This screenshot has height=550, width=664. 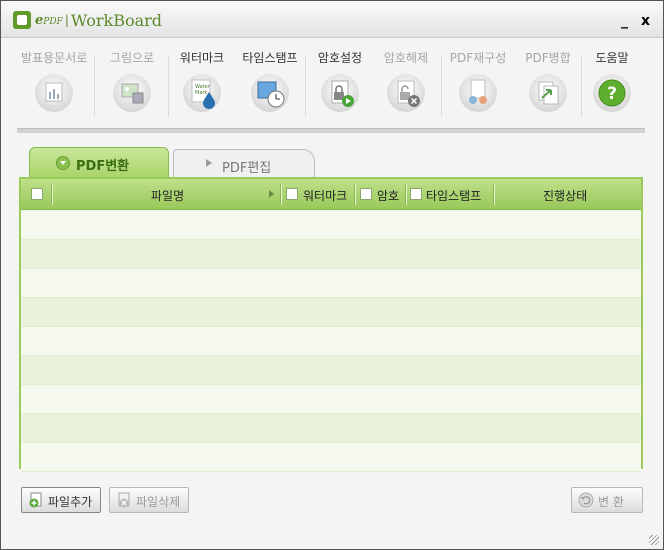 I want to click on column-header-watermark: 워터마크, so click(x=325, y=196).